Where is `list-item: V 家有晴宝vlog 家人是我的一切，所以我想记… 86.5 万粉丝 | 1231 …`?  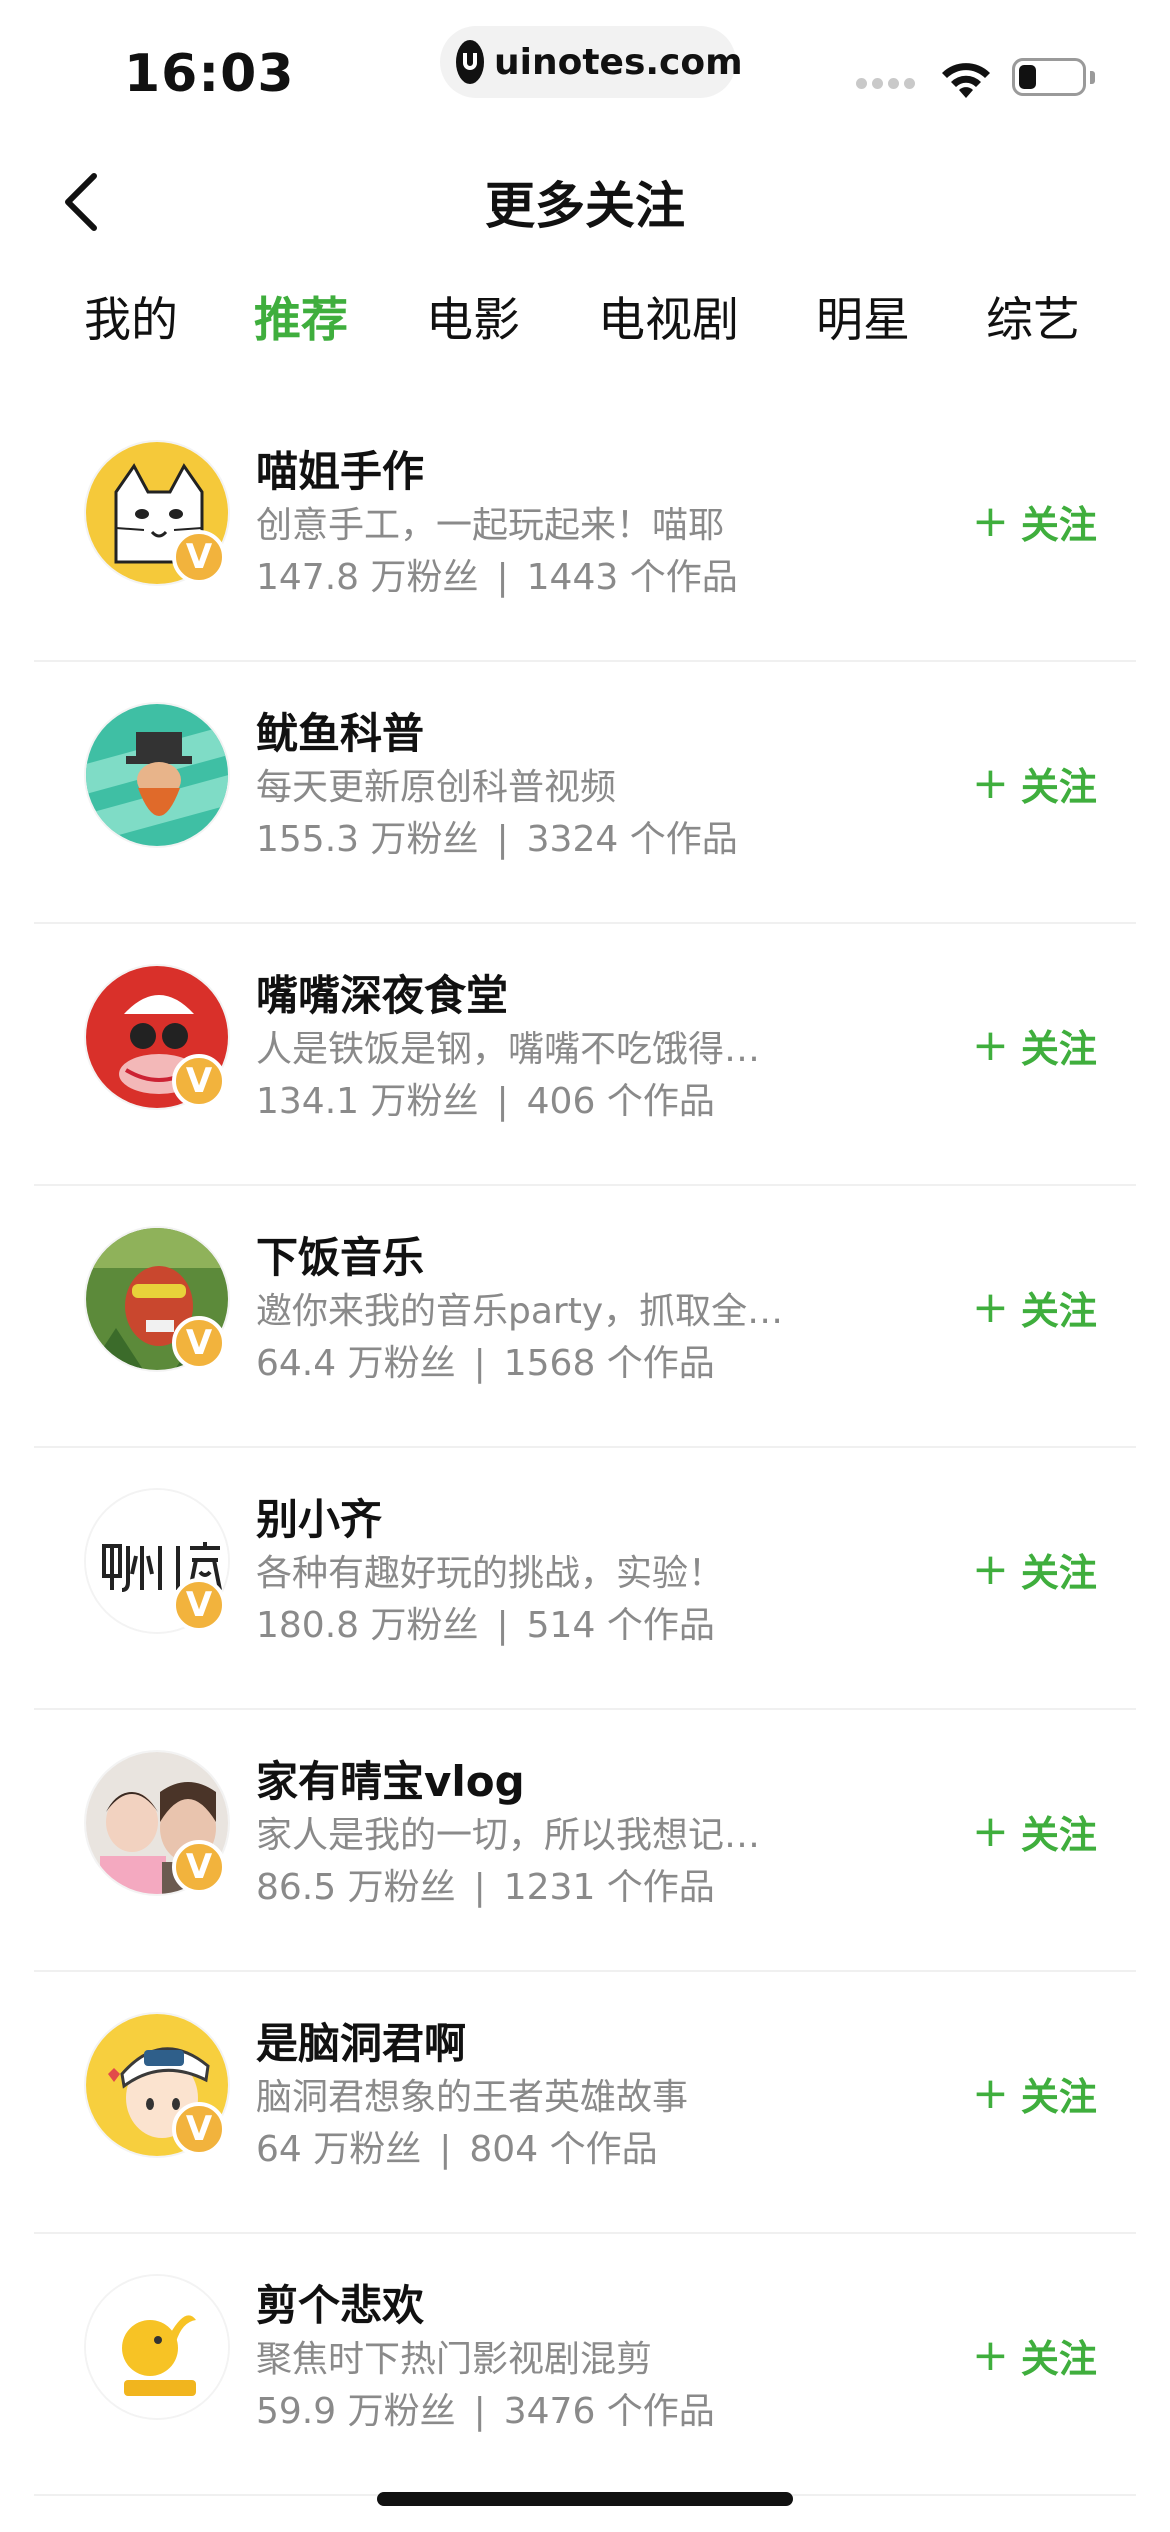
list-item: V 家有晴宝vlog 家人是我的一切，所以我想记… 86.5 万粉丝 | 1231 … is located at coordinates (585, 1841).